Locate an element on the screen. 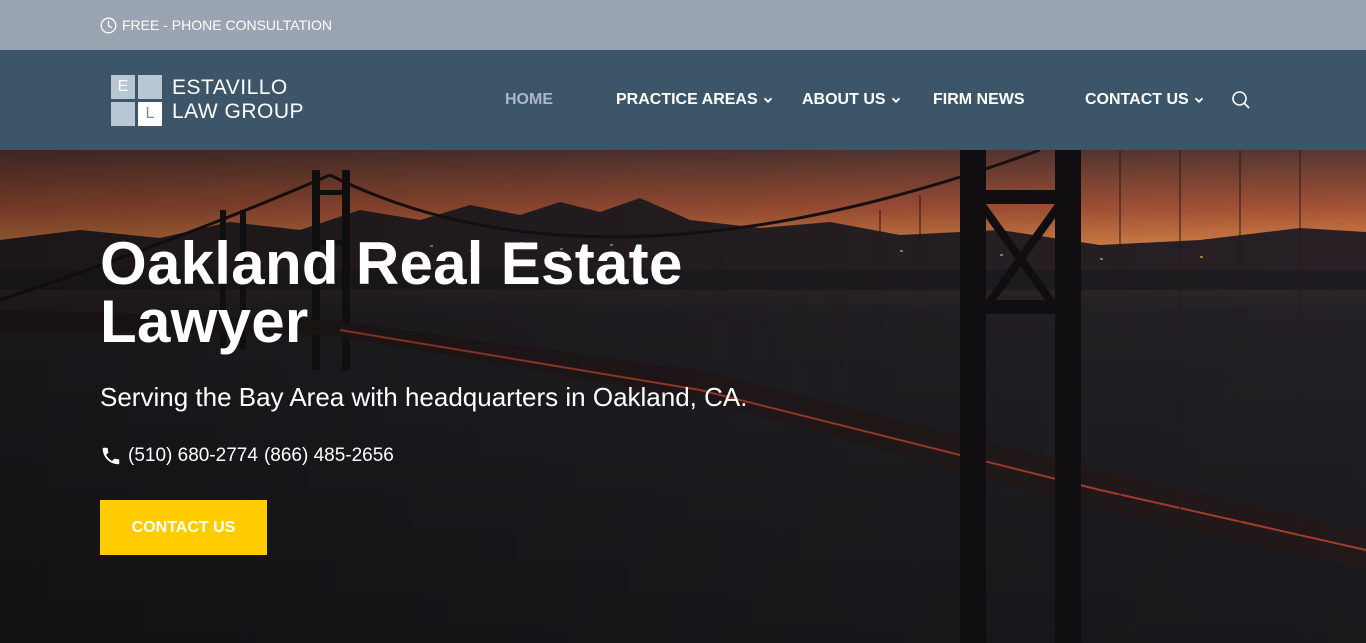  nav-firm-news-label: FIRM NEWS is located at coordinates (979, 99).